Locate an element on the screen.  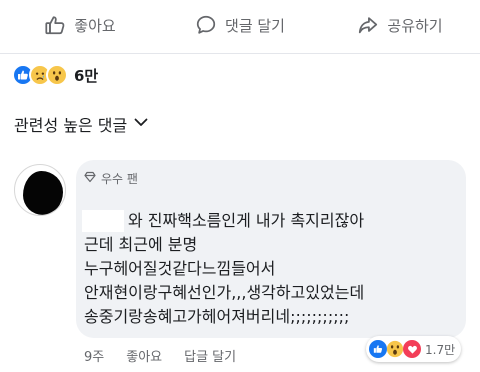
love-icon is located at coordinates (412, 349).